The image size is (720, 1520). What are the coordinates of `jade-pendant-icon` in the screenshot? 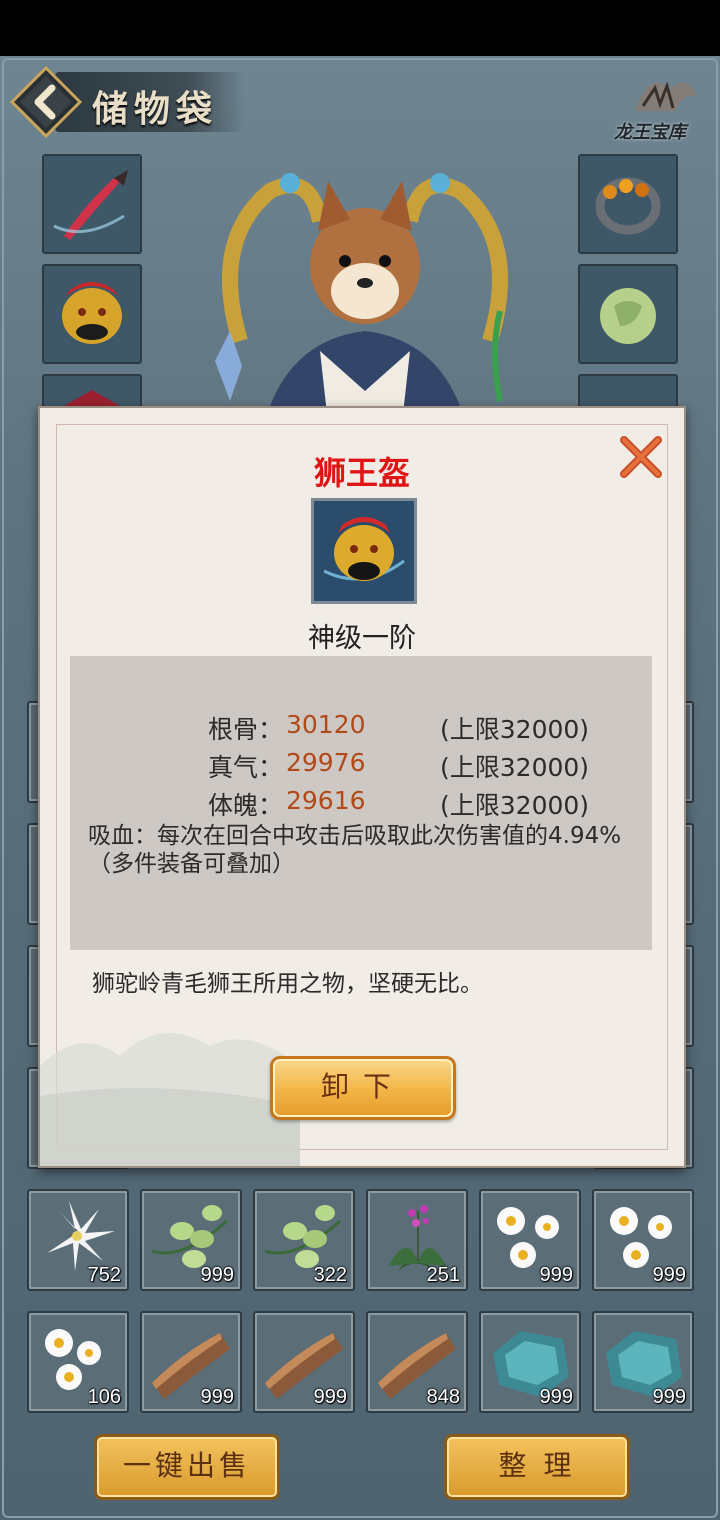 It's located at (628, 314).